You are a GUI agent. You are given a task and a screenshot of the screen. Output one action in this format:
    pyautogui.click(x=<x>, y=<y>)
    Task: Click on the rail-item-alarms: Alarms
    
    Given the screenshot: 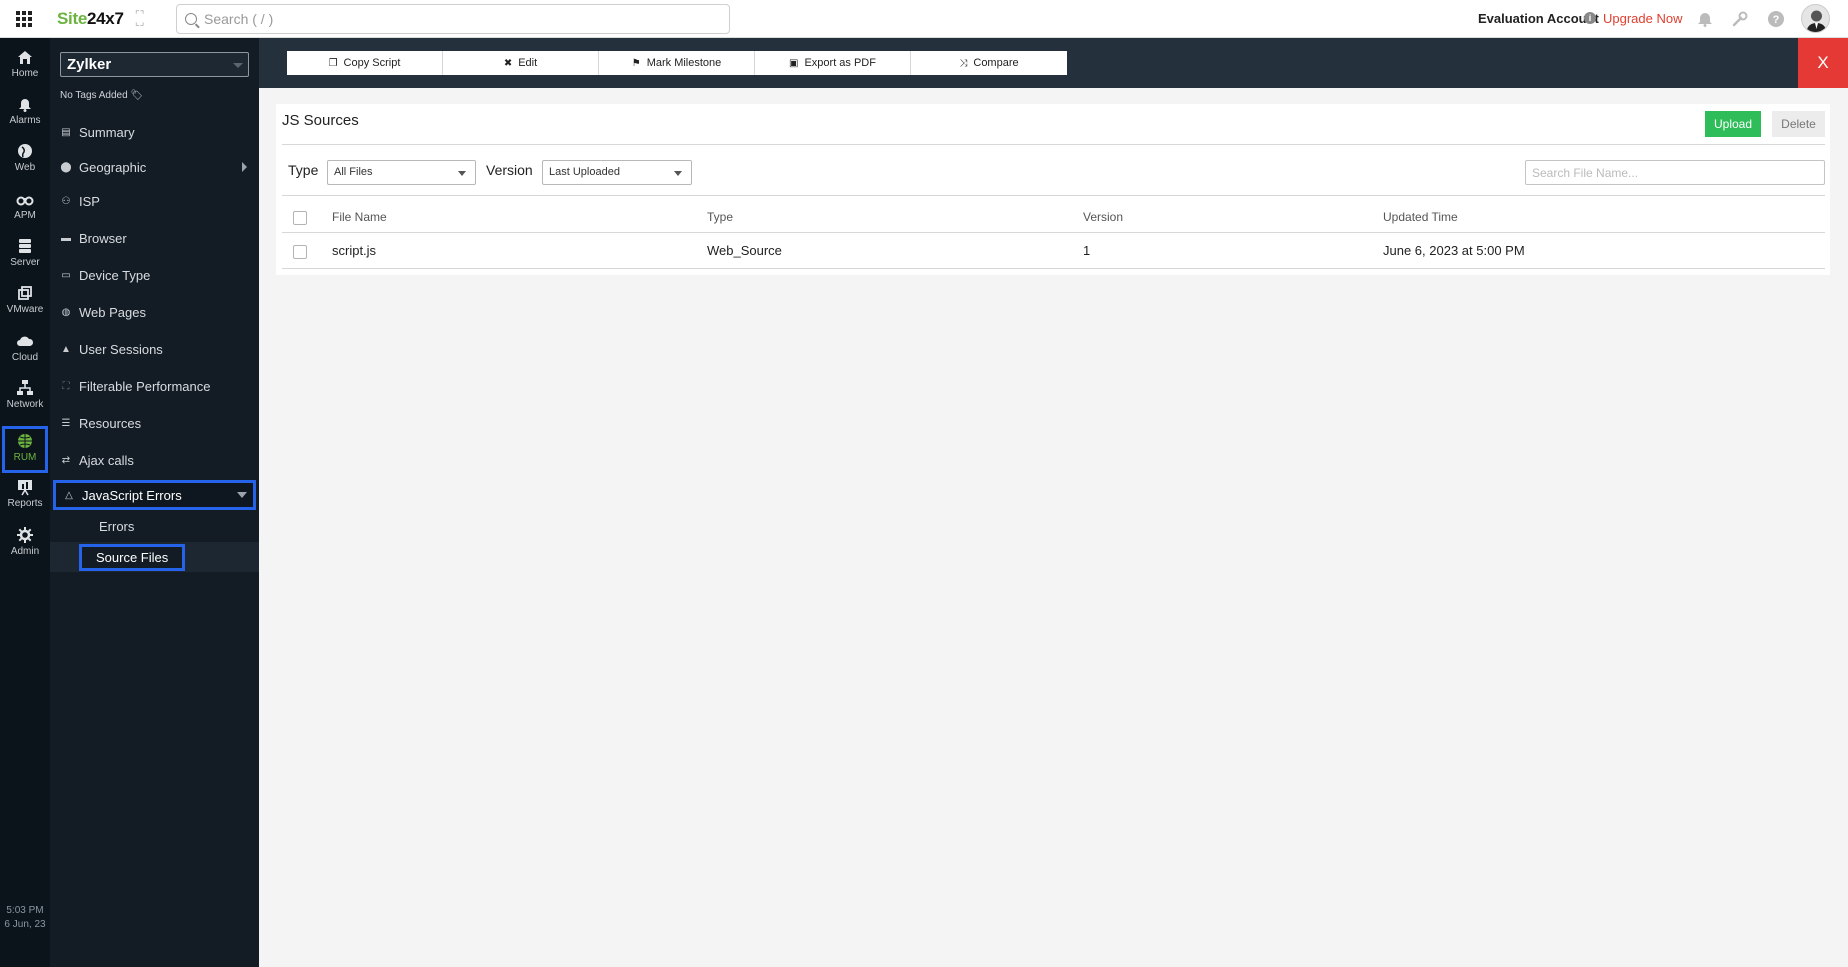 What is the action you would take?
    pyautogui.click(x=25, y=111)
    